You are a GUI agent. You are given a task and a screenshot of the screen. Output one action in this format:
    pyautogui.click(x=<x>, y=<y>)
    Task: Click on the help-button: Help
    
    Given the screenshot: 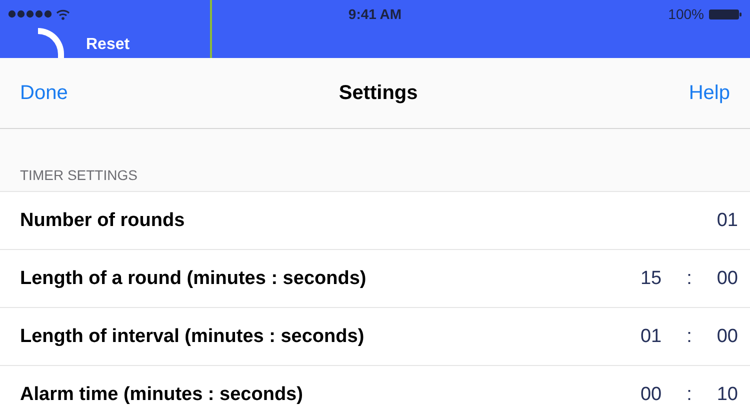 What is the action you would take?
    pyautogui.click(x=709, y=93)
    